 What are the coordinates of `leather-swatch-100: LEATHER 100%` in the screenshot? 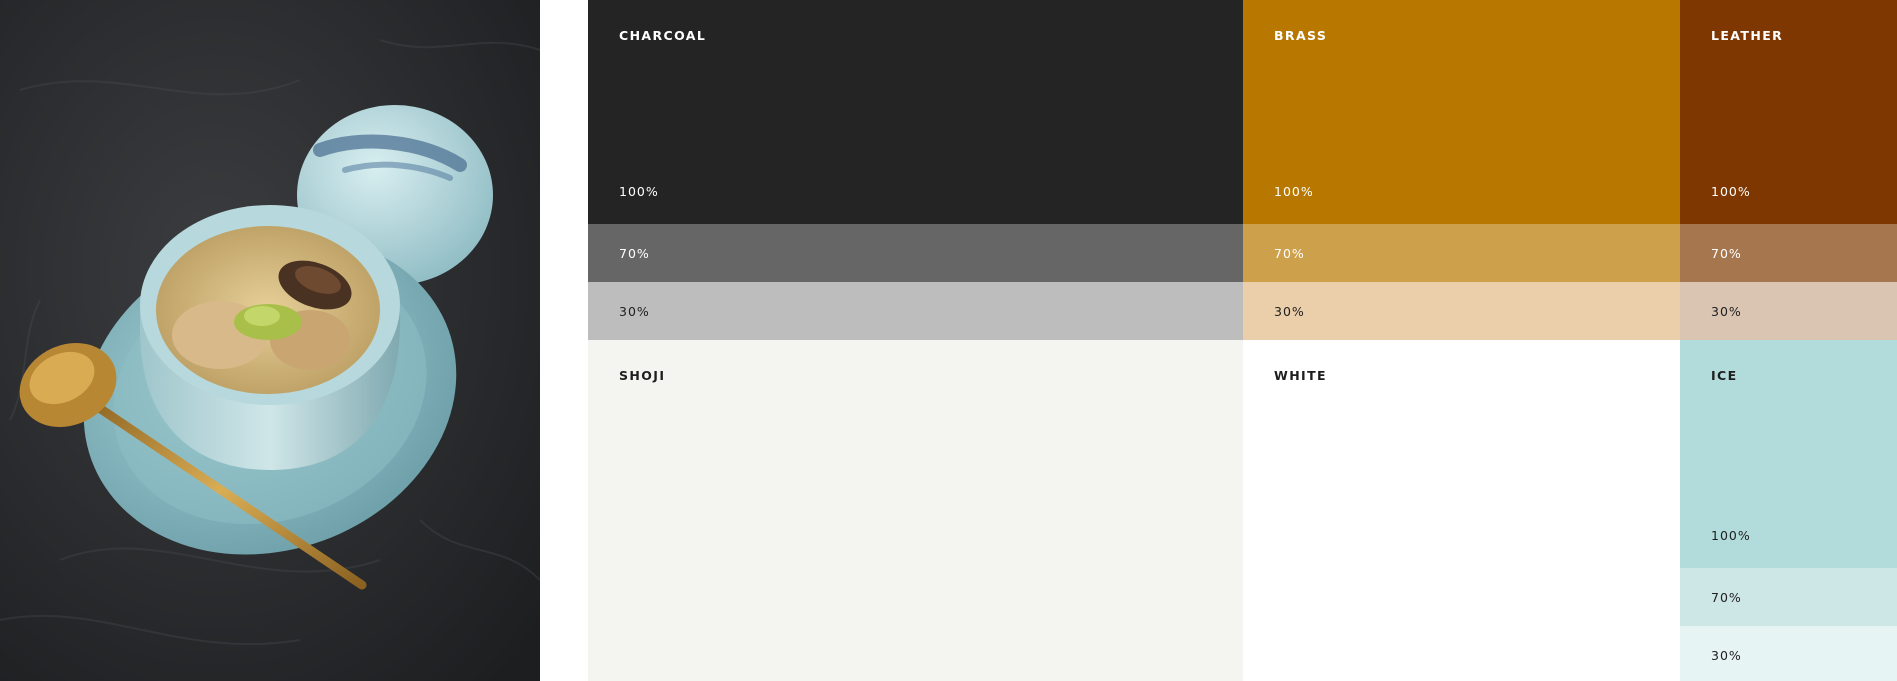 It's located at (1788, 112).